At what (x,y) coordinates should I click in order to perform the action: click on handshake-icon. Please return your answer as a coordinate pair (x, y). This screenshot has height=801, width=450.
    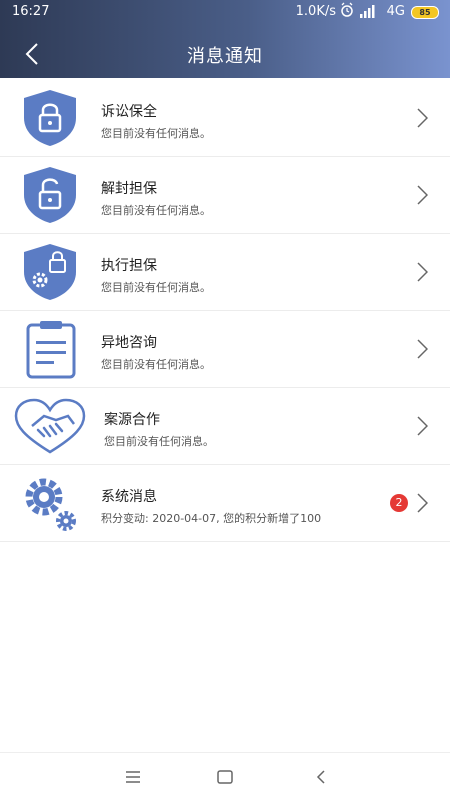
    Looking at the image, I should click on (50, 426).